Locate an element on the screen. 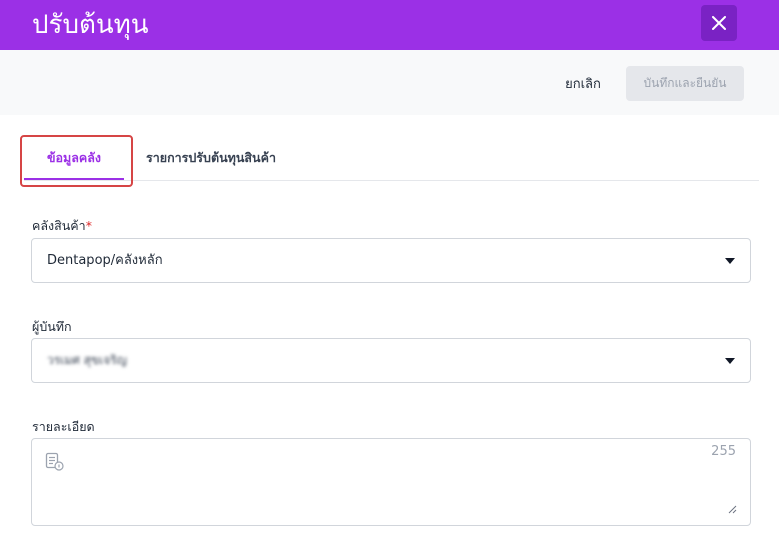 The height and width of the screenshot is (559, 779). recorder-select-value: วรเมศ สุขเจริญ is located at coordinates (87, 360).